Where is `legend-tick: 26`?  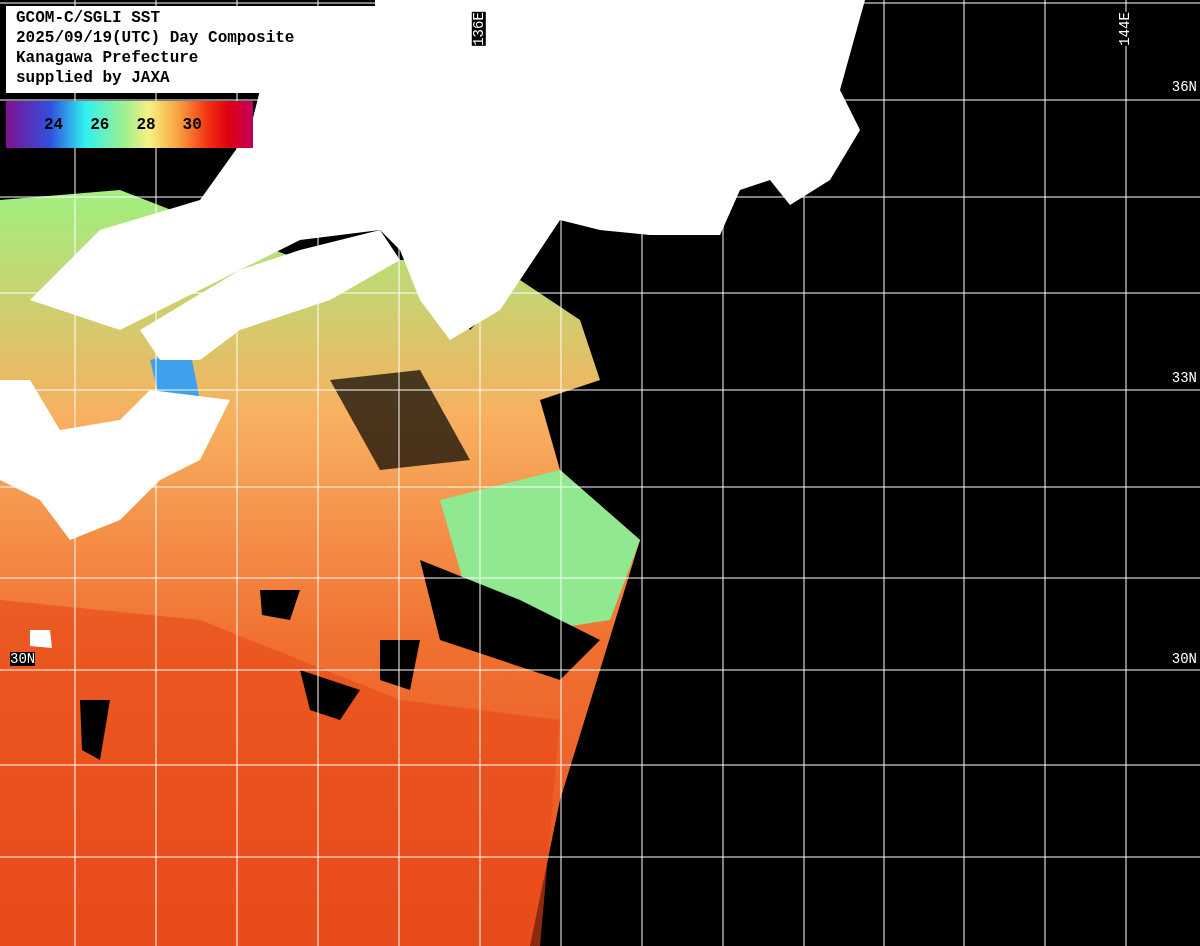
legend-tick: 26 is located at coordinates (100, 125).